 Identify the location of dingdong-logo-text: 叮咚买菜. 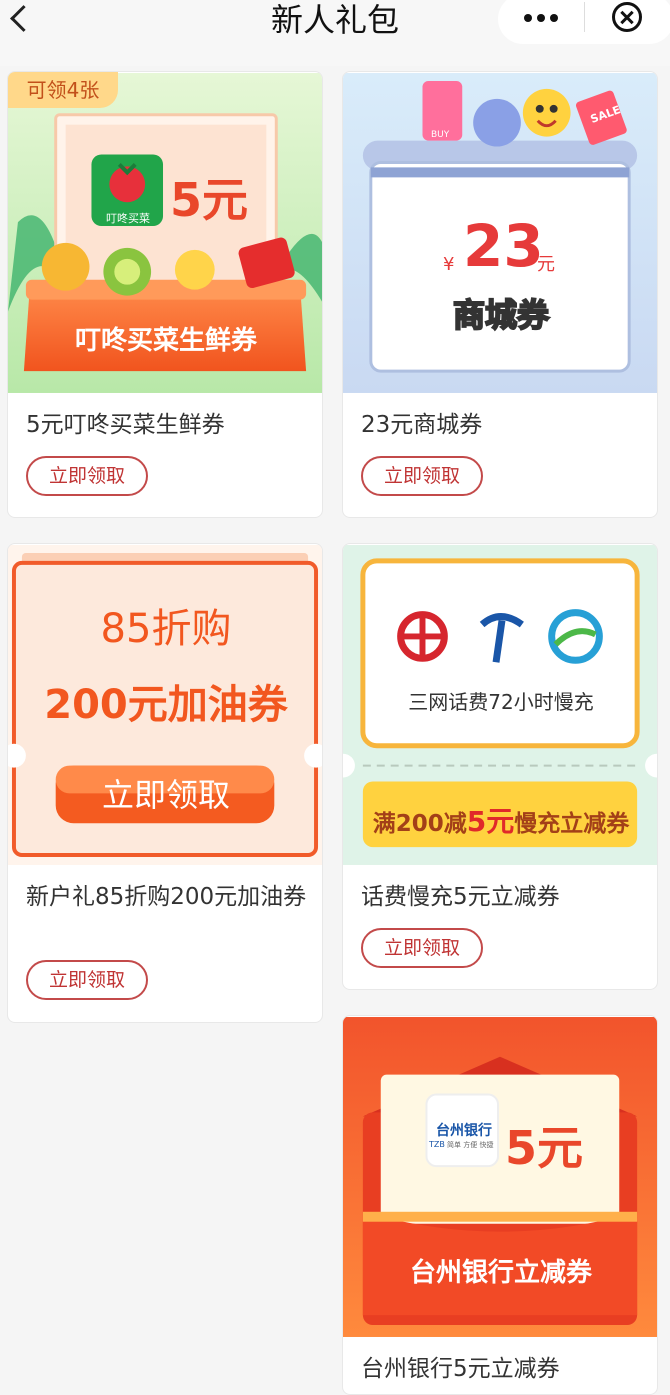
(128, 218).